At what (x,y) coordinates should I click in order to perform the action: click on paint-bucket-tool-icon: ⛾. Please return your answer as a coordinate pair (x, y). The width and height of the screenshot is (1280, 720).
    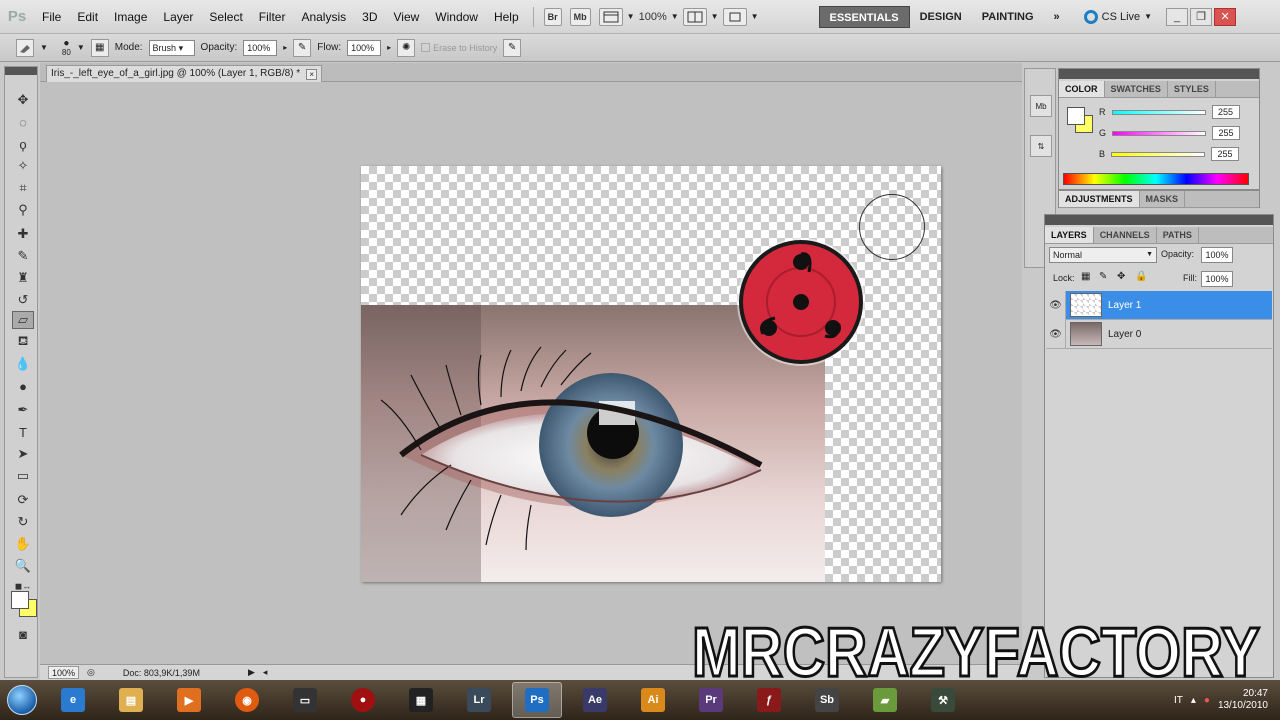
    Looking at the image, I should click on (23, 342).